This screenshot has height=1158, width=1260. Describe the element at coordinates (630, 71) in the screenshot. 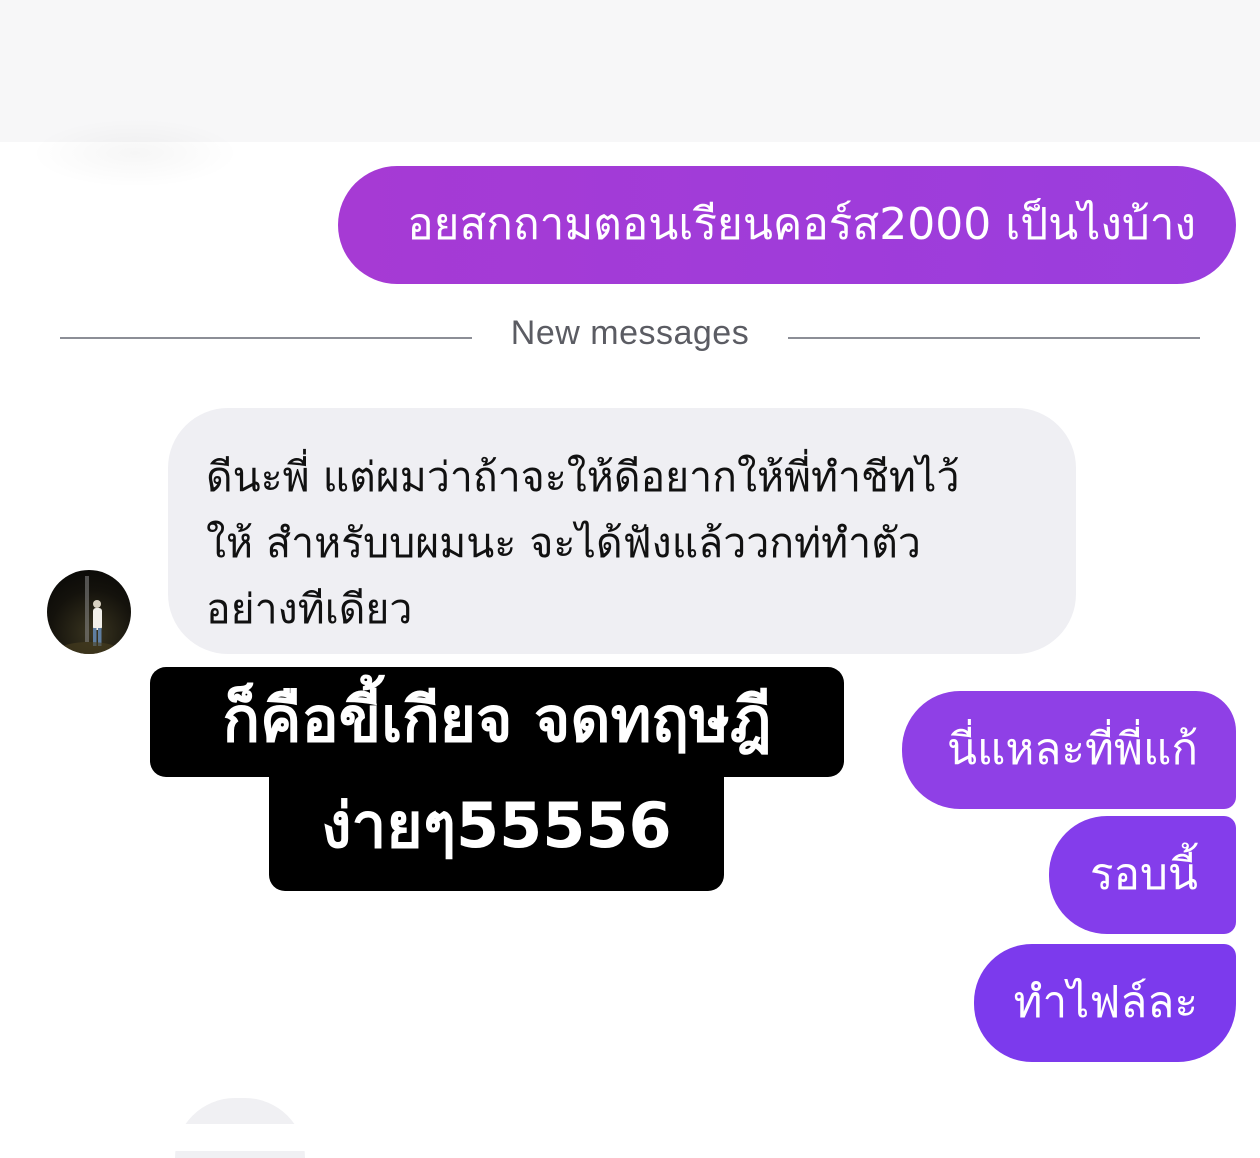

I see `top-header-area` at that location.